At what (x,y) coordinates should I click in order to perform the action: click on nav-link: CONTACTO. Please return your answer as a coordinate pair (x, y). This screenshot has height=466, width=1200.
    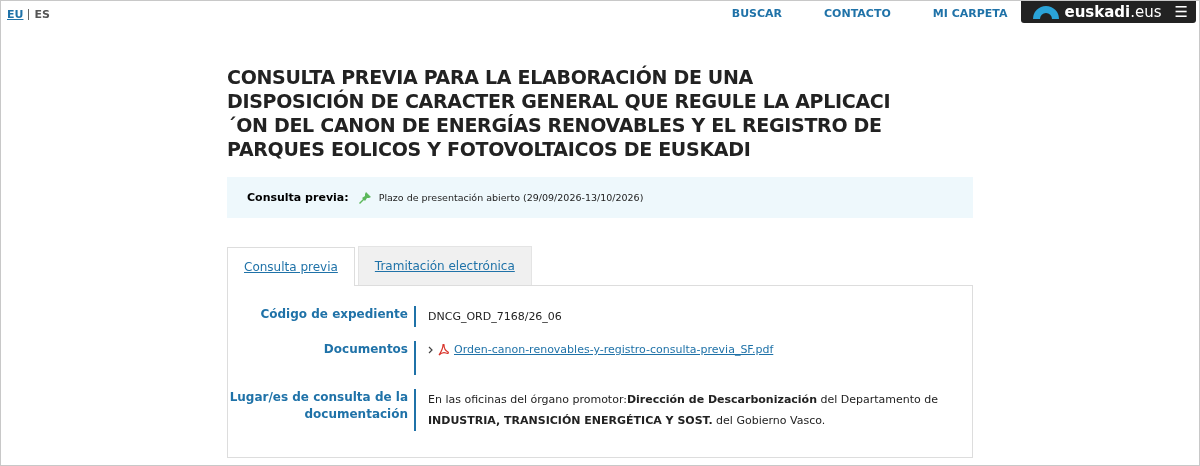
    Looking at the image, I should click on (857, 12).